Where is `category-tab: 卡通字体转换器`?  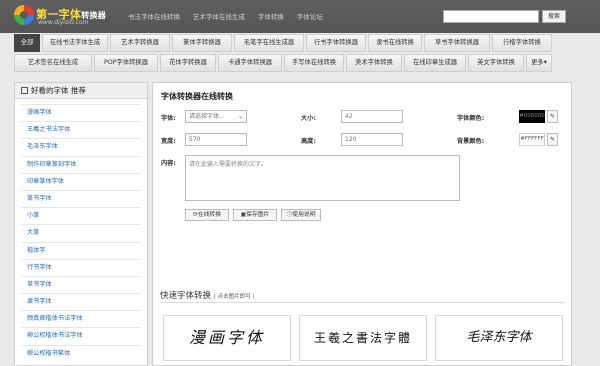
category-tab: 卡通字体转换器 is located at coordinates (250, 63).